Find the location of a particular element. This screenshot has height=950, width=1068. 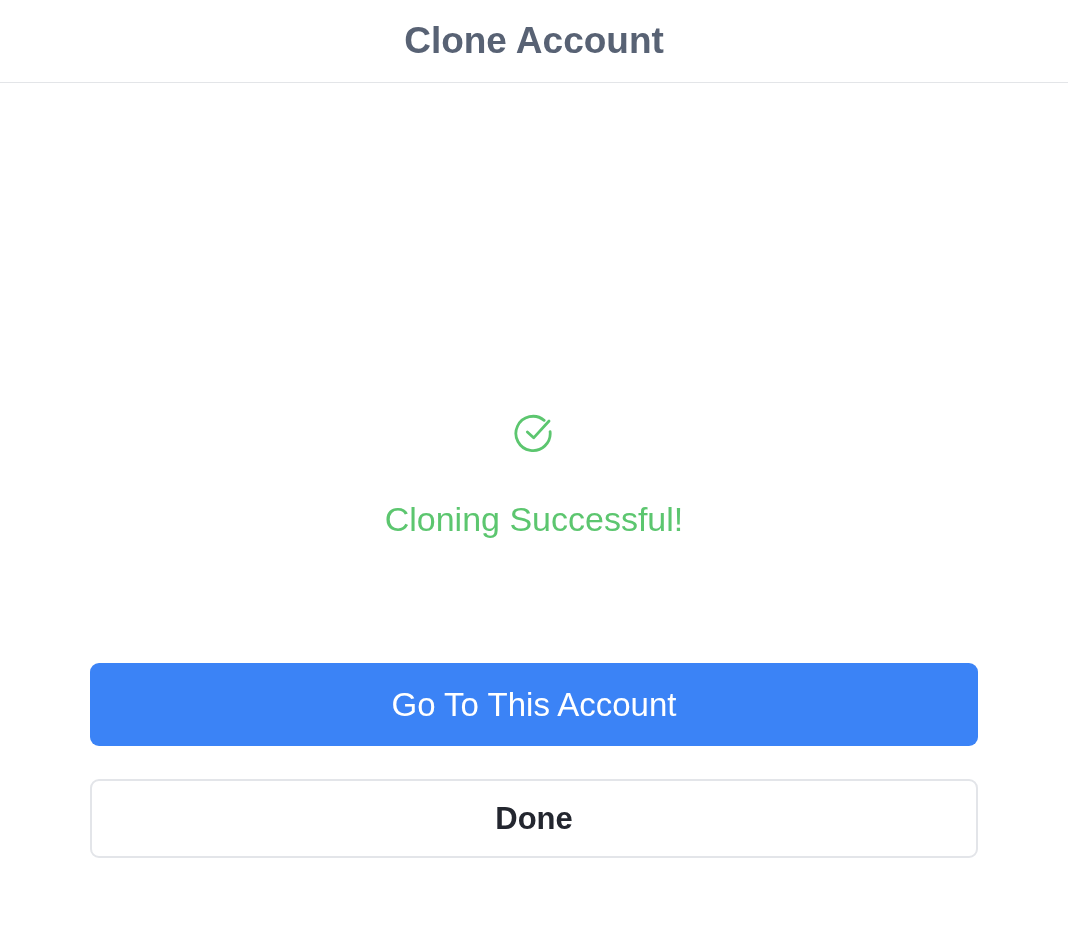

dialog-title: Clone Account is located at coordinates (534, 41).